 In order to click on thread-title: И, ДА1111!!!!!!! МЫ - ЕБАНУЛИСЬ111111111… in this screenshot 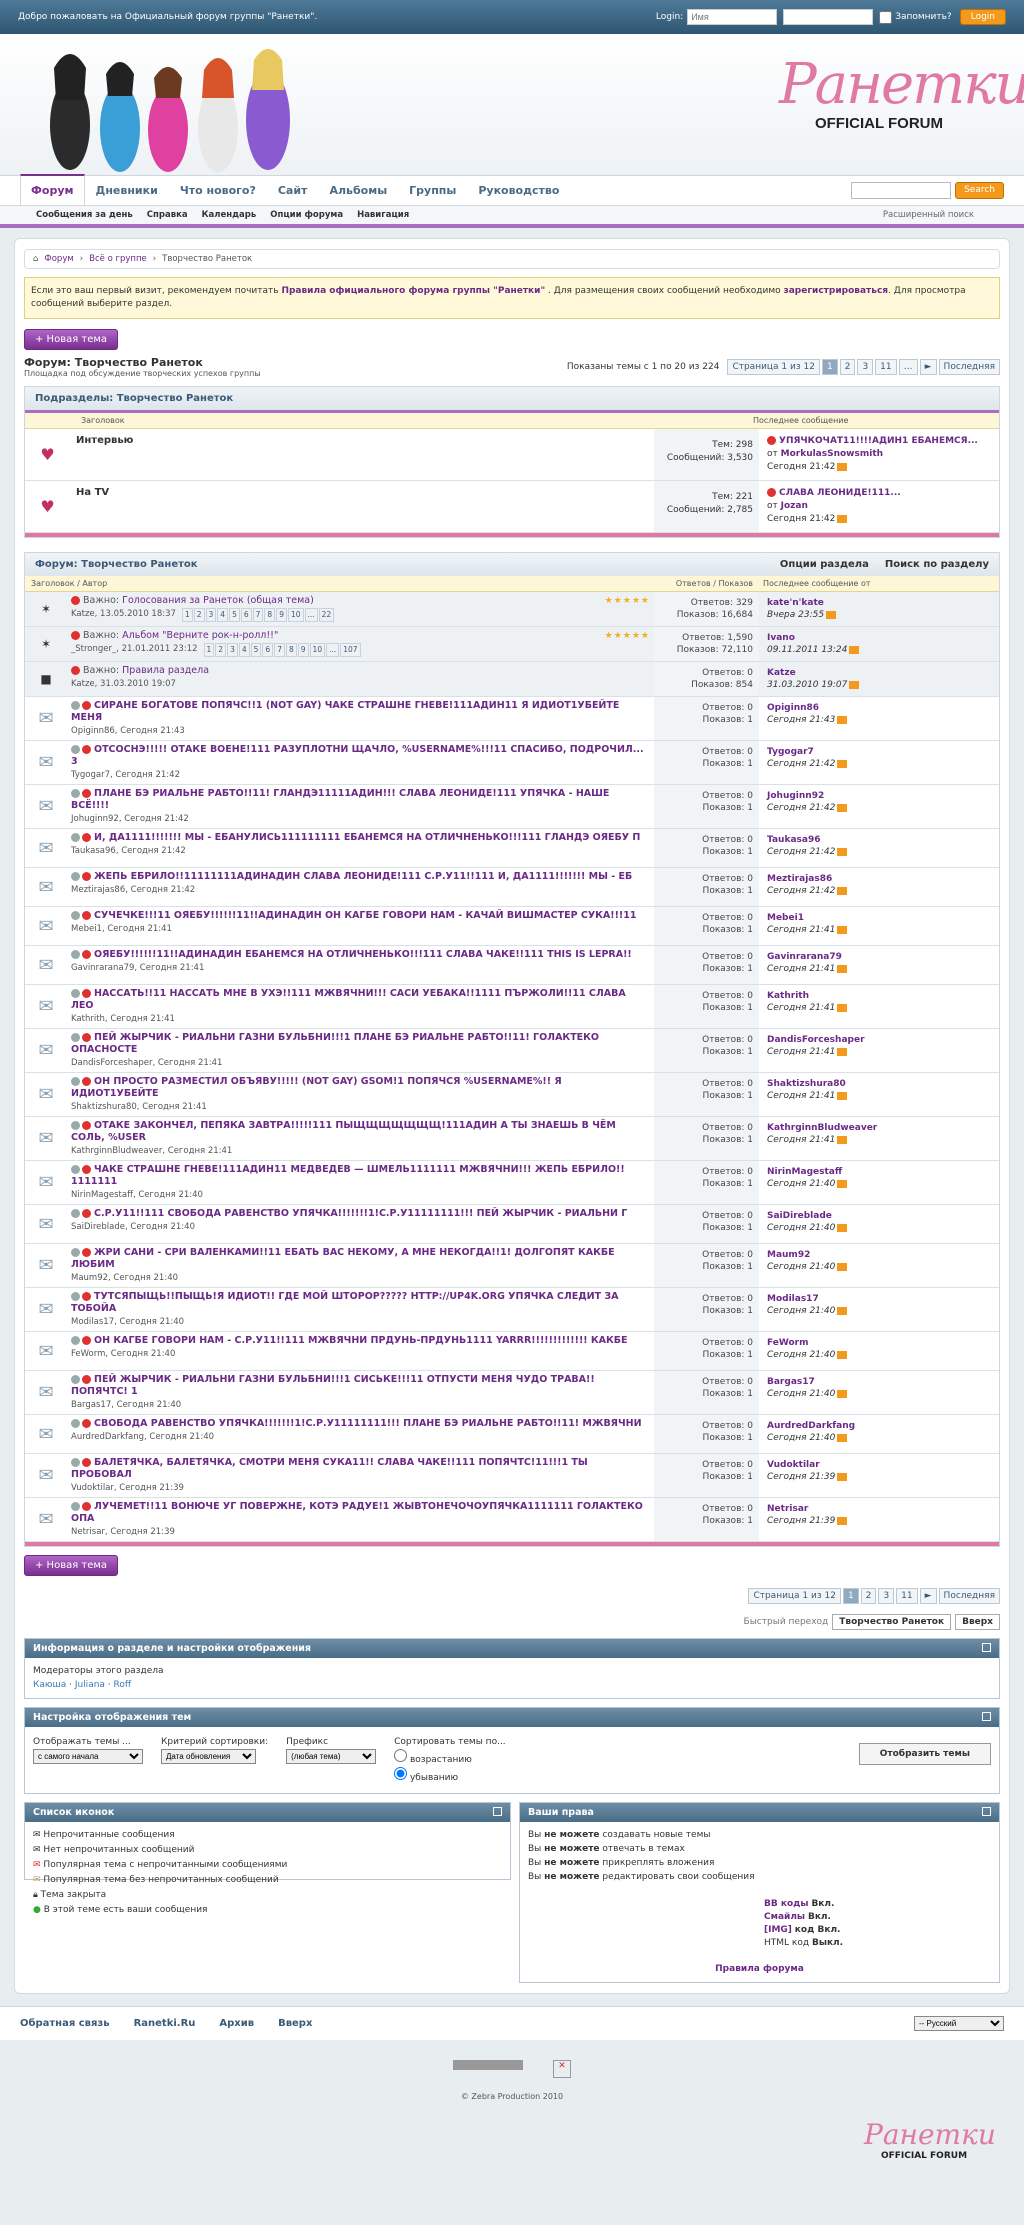, I will do `click(367, 837)`.